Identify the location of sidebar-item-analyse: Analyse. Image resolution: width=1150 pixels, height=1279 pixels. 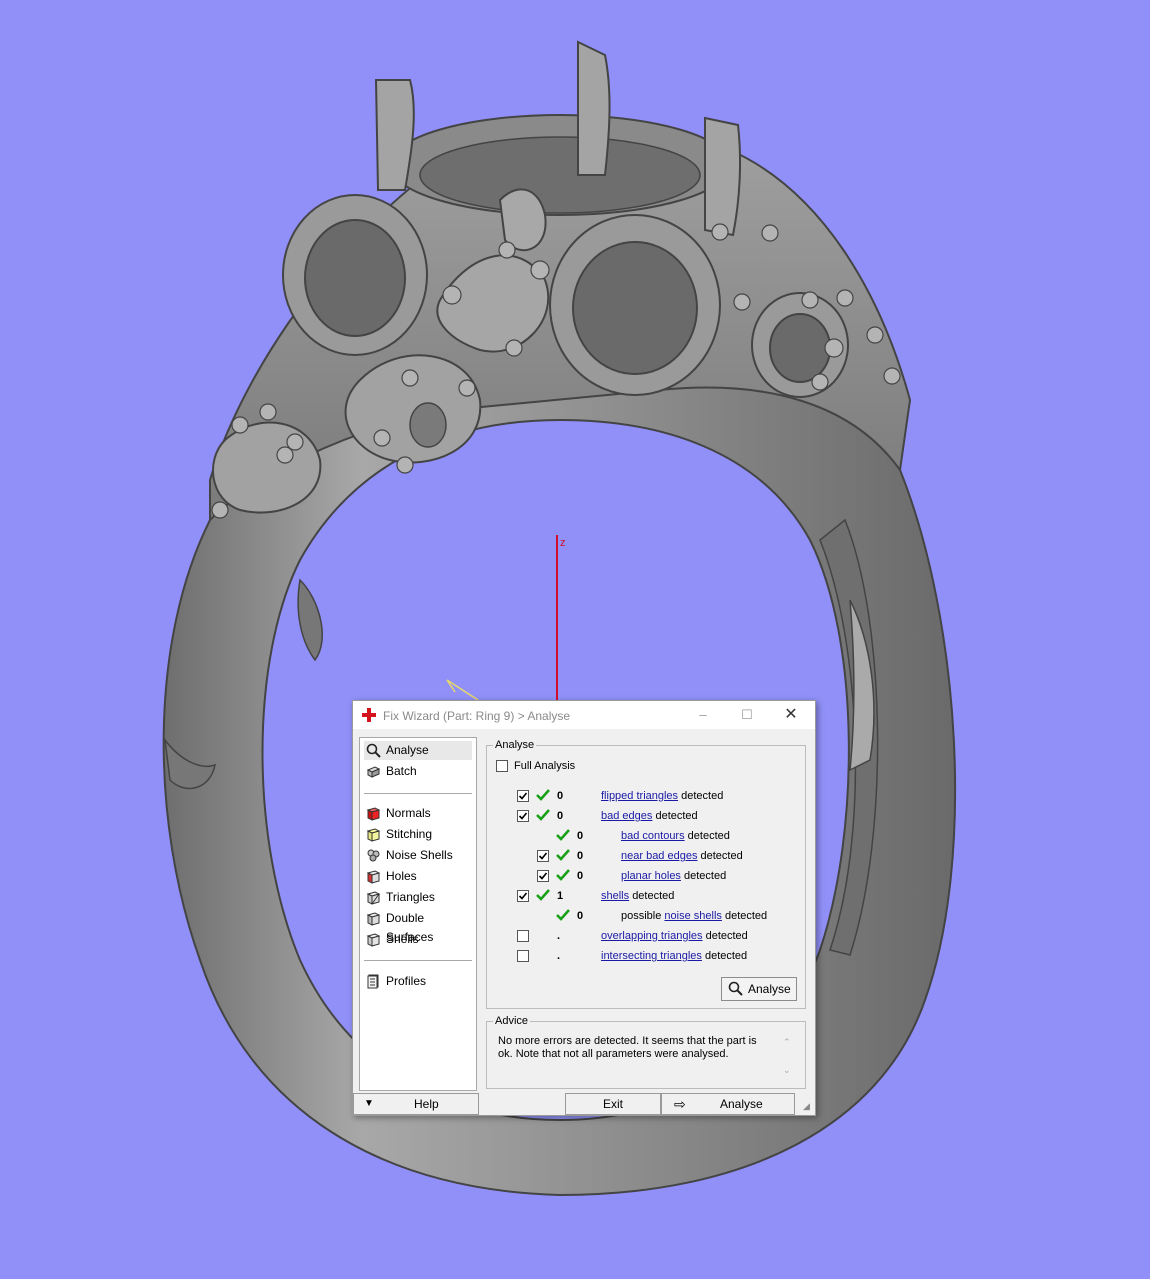
(418, 750).